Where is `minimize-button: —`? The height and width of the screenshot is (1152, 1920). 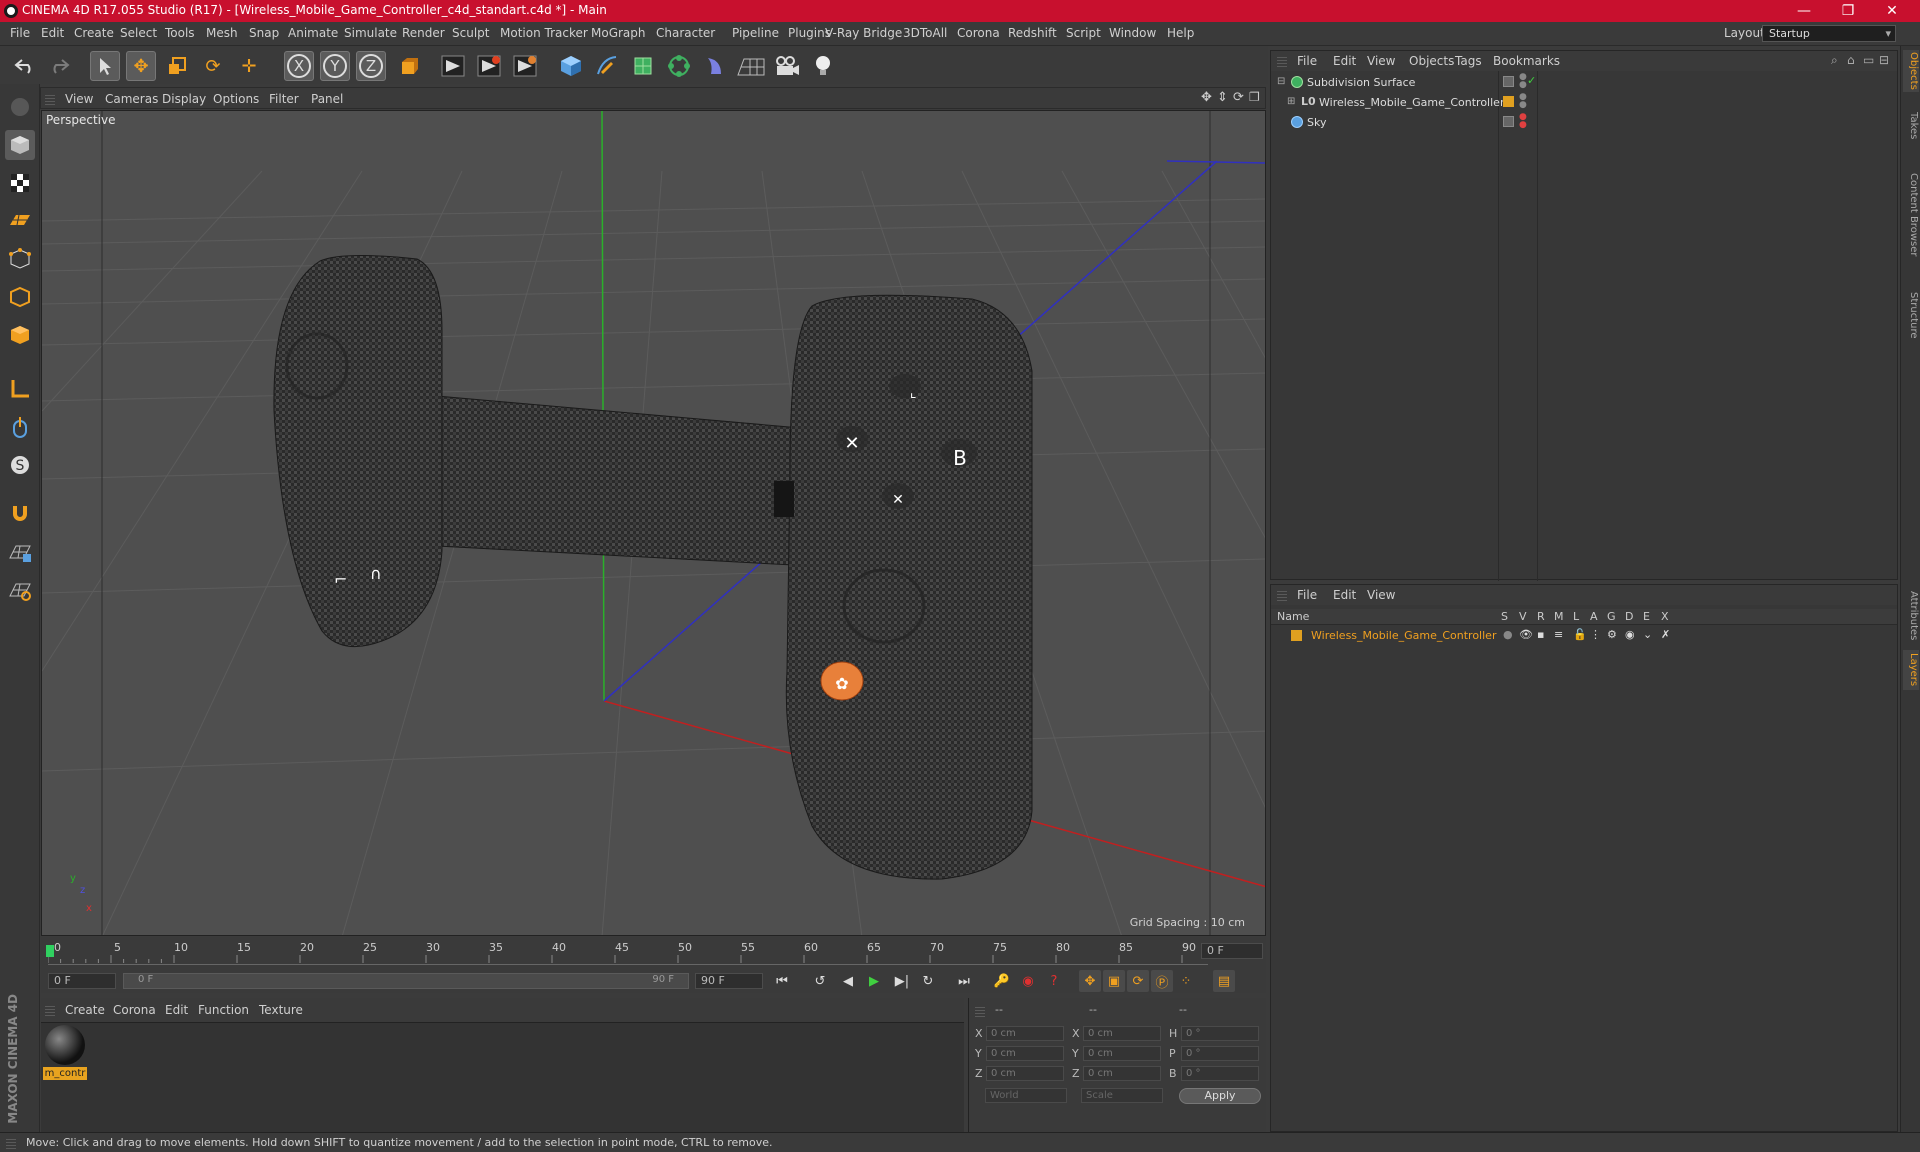
minimize-button: — is located at coordinates (1804, 11).